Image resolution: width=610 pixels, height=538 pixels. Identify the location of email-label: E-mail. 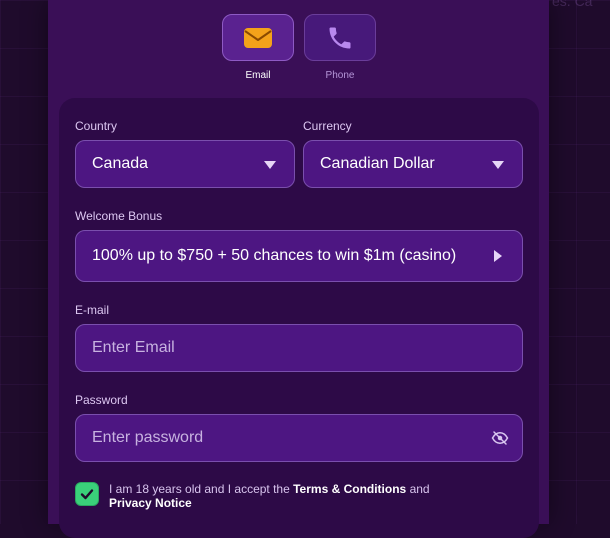
(92, 310).